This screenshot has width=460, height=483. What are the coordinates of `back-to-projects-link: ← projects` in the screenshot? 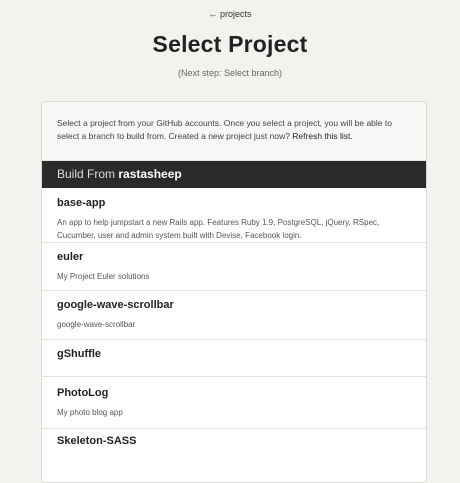 It's located at (229, 14).